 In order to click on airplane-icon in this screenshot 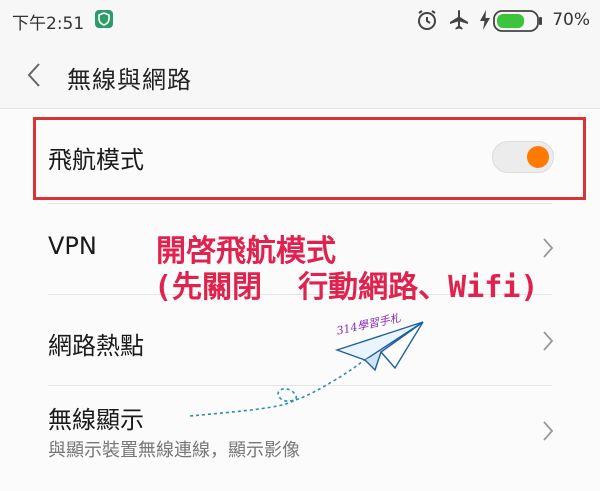, I will do `click(459, 20)`.